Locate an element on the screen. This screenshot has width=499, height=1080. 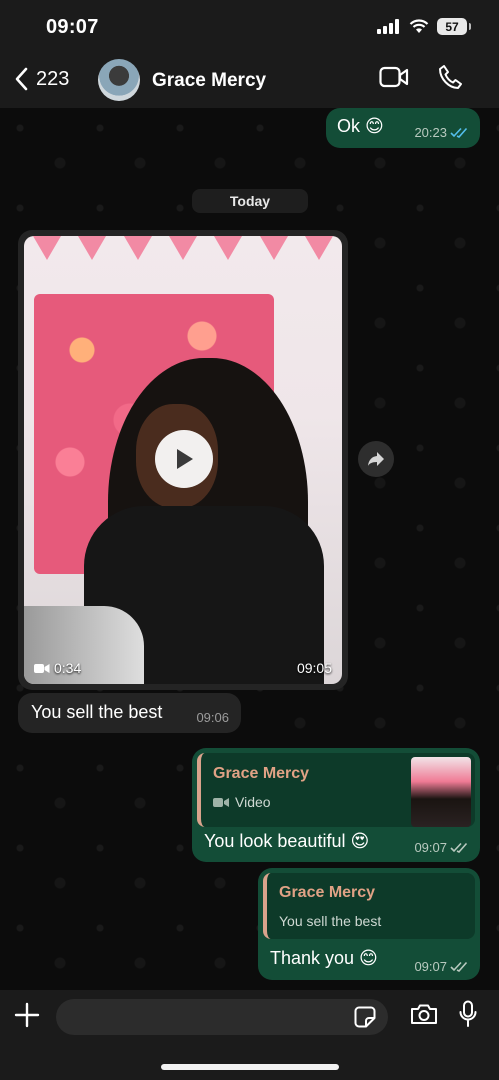
message-time: 09:06 is located at coordinates (212, 717).